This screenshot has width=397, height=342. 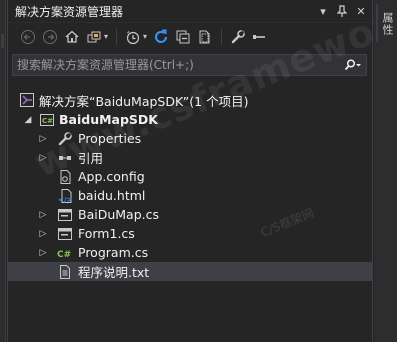 What do you see at coordinates (145, 36) in the screenshot?
I see `filter-dropdown-icon: ▾` at bounding box center [145, 36].